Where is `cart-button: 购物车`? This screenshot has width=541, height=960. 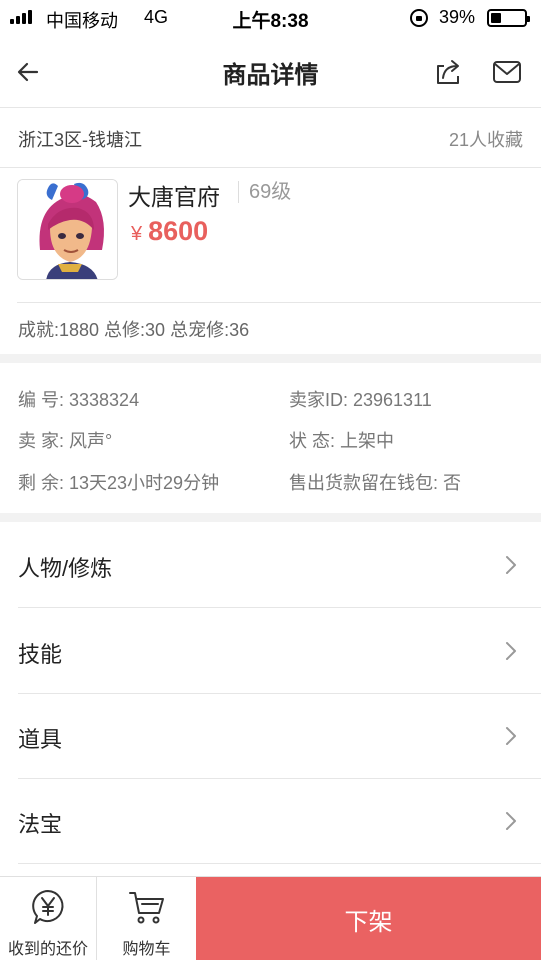
cart-button: 购物车 is located at coordinates (146, 918).